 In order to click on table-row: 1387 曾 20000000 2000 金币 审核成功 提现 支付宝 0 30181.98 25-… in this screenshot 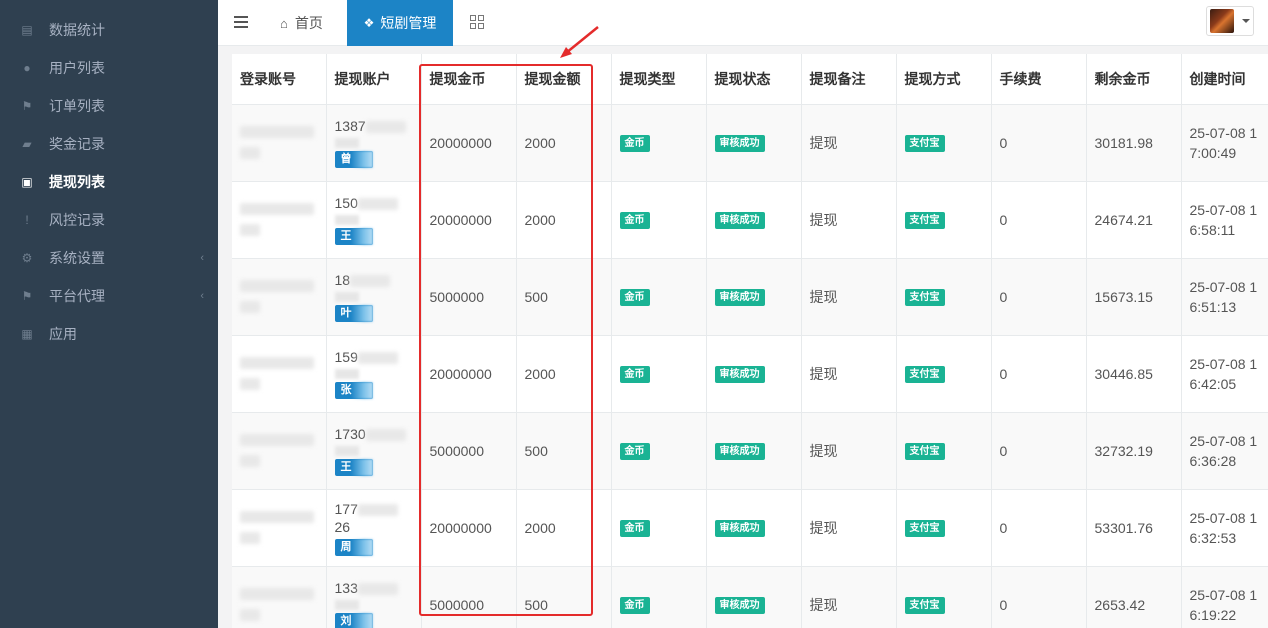, I will do `click(750, 143)`.